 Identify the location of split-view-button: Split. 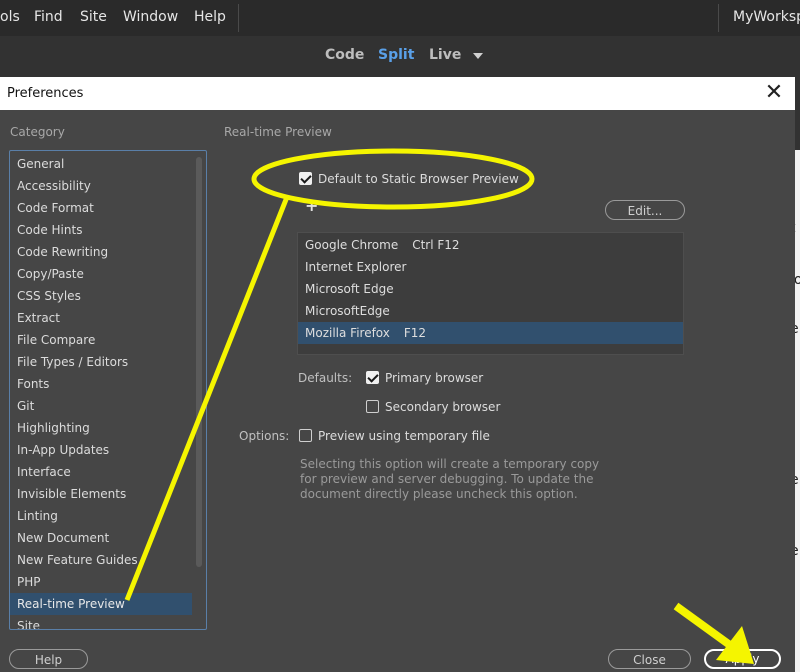
(396, 55).